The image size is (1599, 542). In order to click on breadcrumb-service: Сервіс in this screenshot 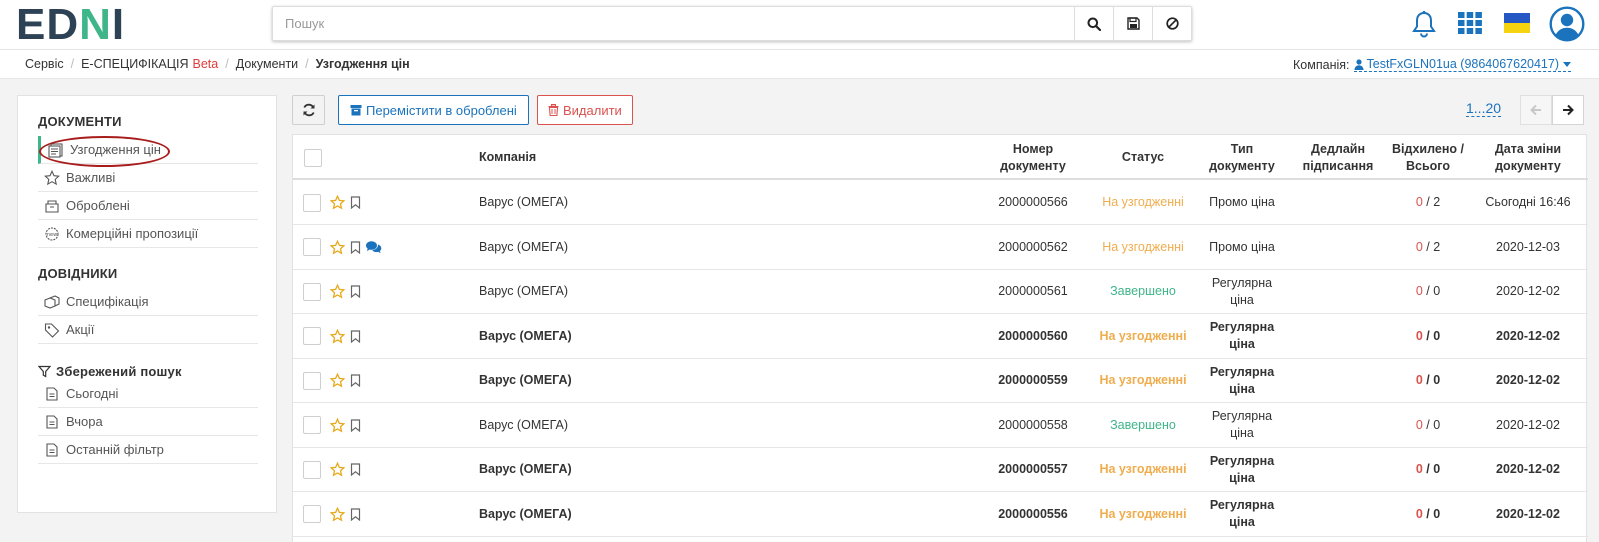, I will do `click(44, 64)`.